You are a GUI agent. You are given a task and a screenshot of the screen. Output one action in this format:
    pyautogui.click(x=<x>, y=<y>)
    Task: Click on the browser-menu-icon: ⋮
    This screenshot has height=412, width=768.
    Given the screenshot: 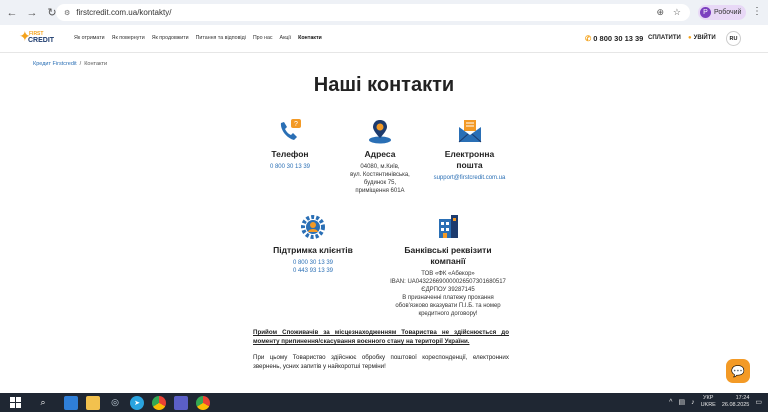 What is the action you would take?
    pyautogui.click(x=757, y=11)
    